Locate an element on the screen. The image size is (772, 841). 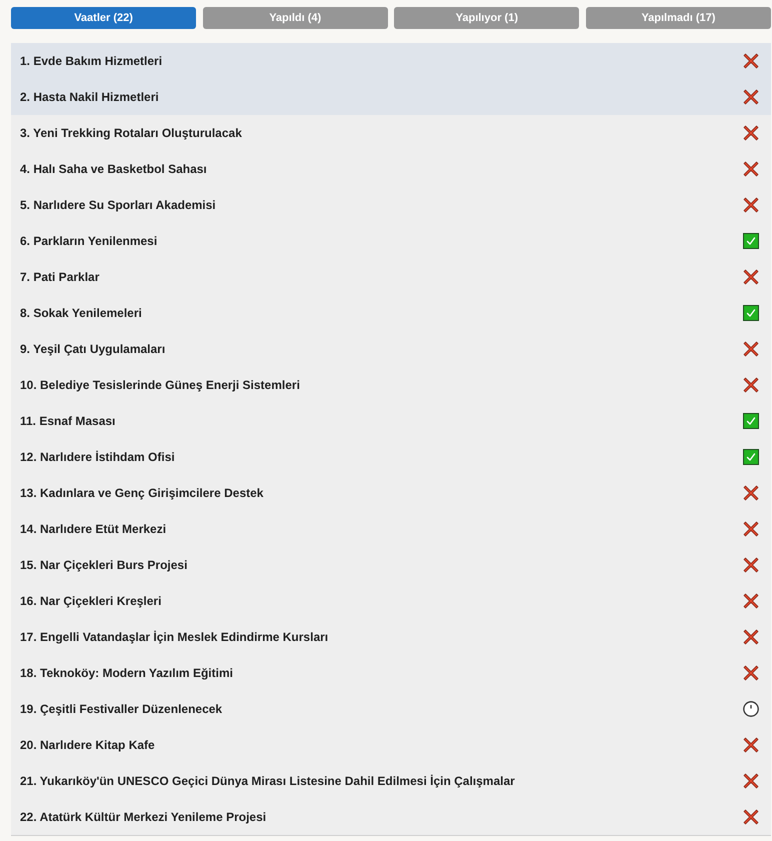
promise-title: 16. Nar Çiçekleri Kreşleri is located at coordinates (91, 601).